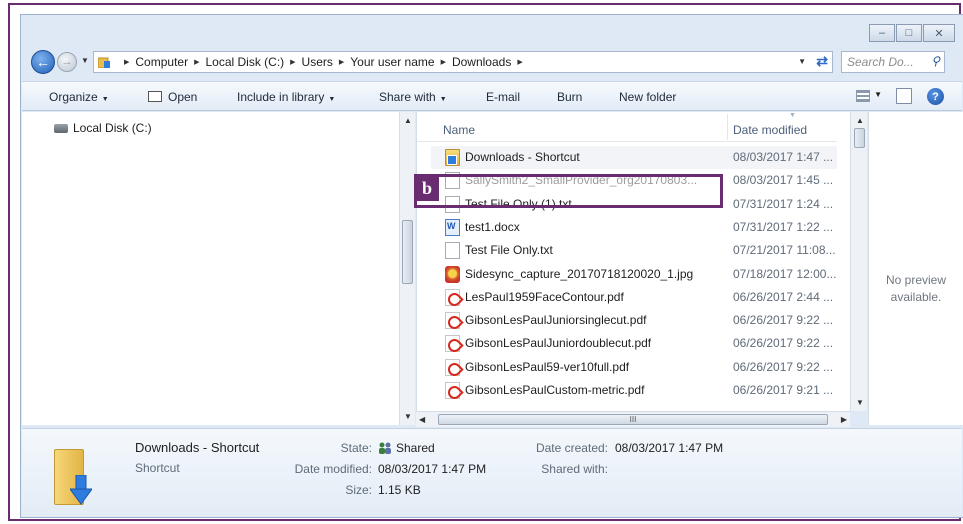 The height and width of the screenshot is (524, 963). Describe the element at coordinates (415, 448) in the screenshot. I see `details-state-text: Shared` at that location.